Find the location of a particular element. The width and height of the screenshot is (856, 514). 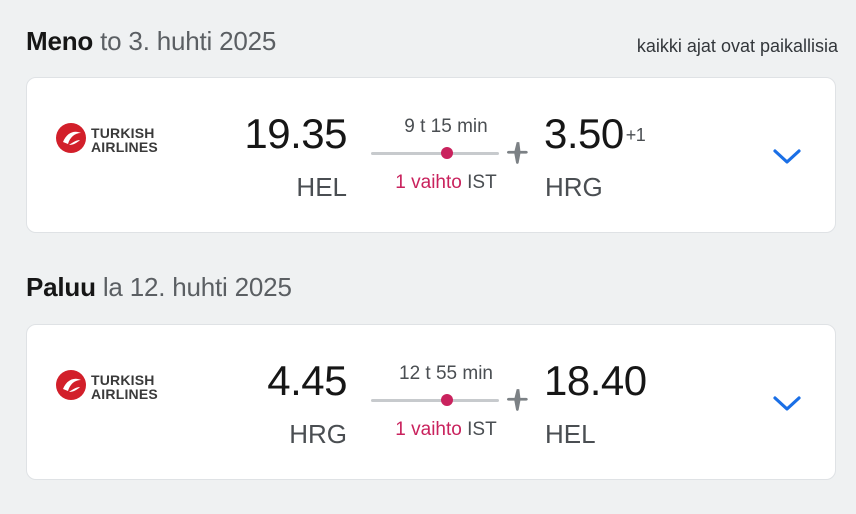

arrival-time: 18.40 is located at coordinates (595, 380).